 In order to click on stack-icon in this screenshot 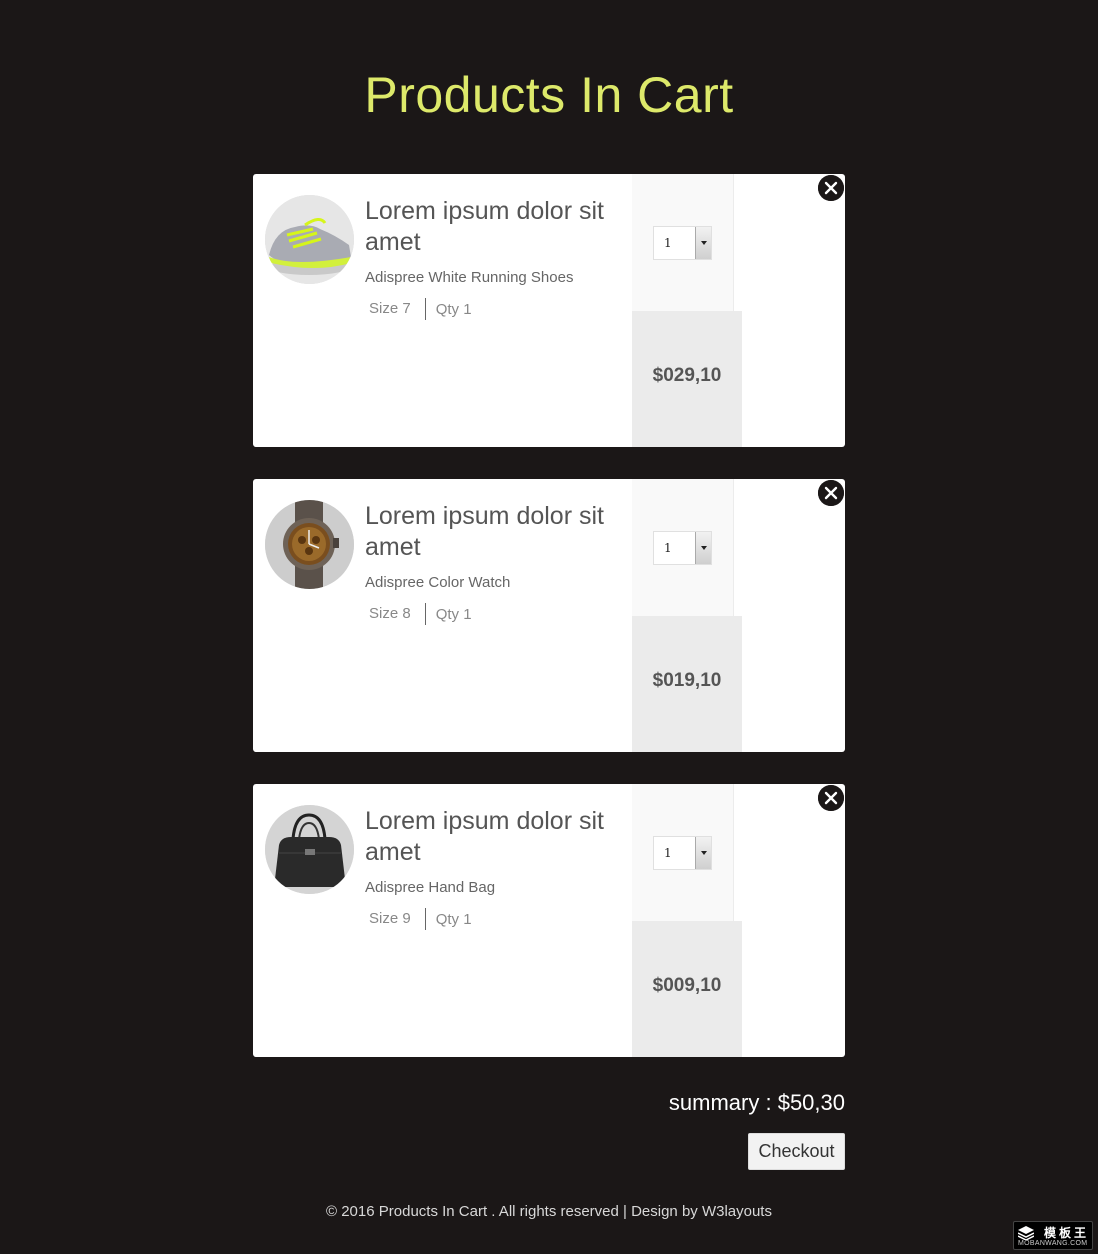, I will do `click(1026, 1233)`.